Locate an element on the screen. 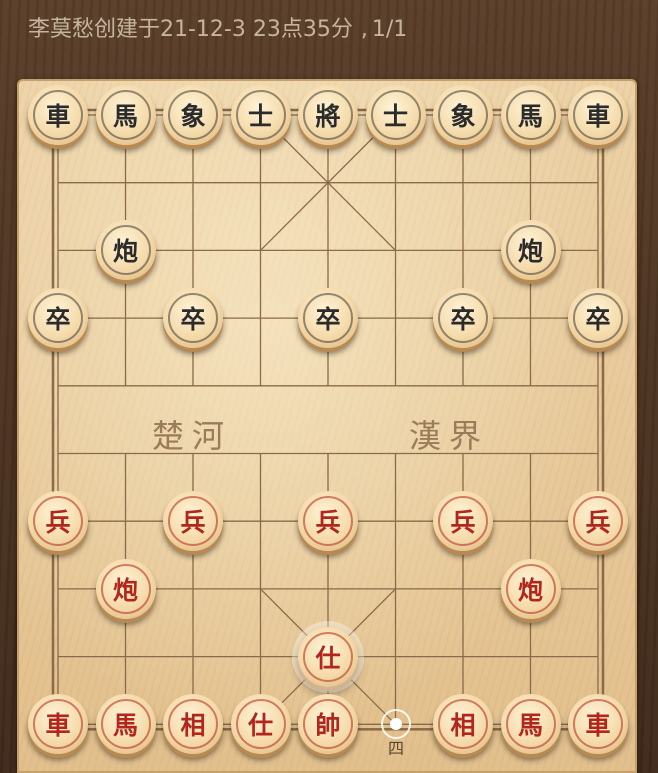 This screenshot has height=773, width=658. piece-label: 將 is located at coordinates (328, 115).